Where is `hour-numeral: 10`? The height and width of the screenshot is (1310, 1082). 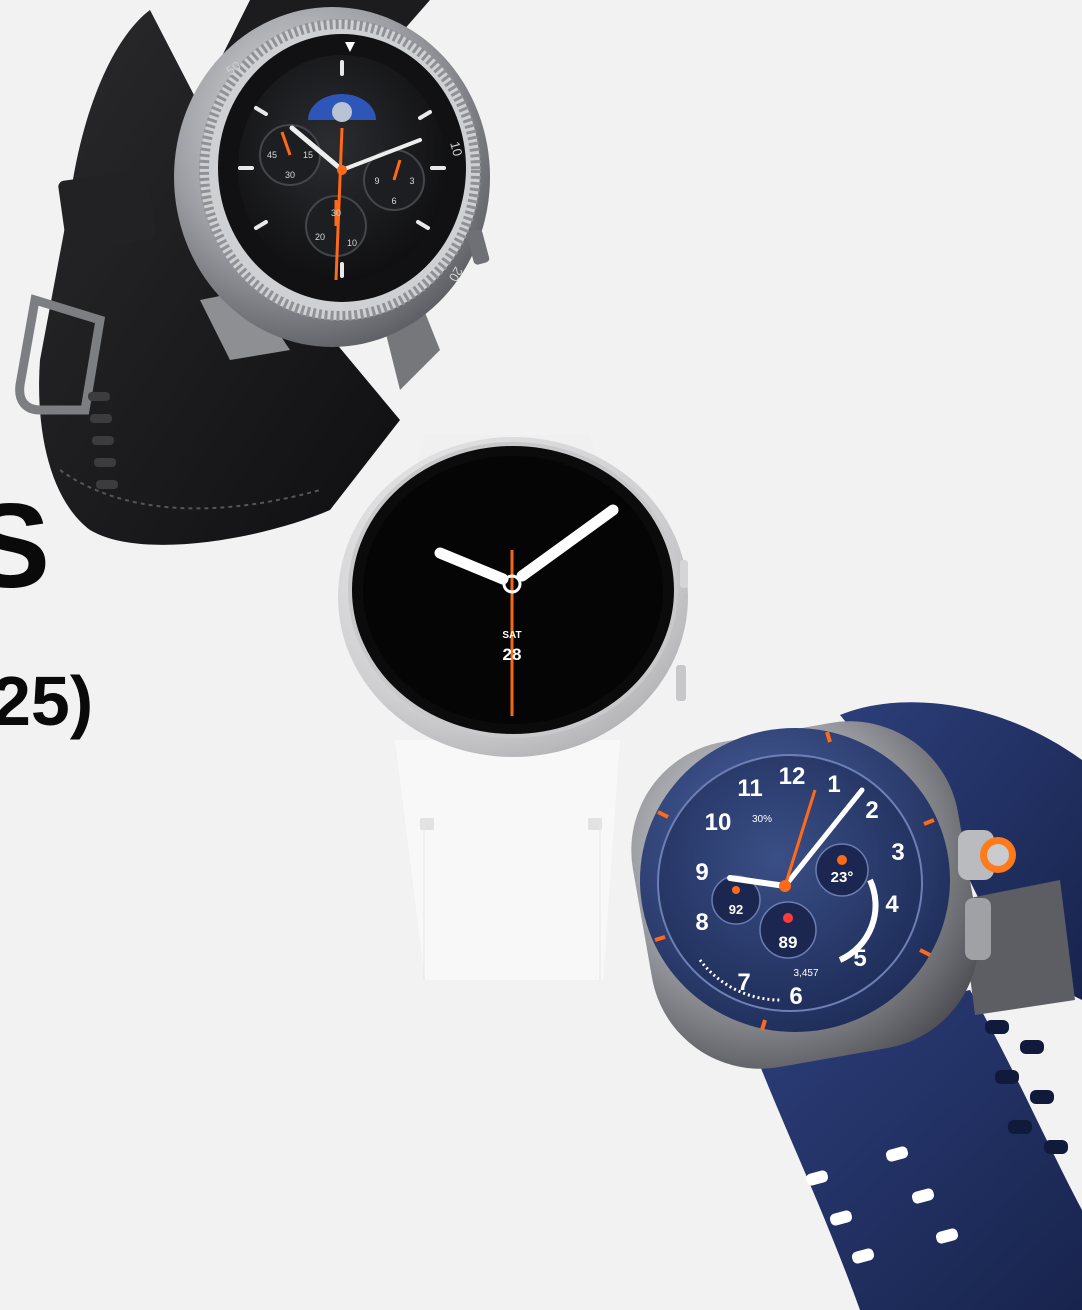 hour-numeral: 10 is located at coordinates (718, 822).